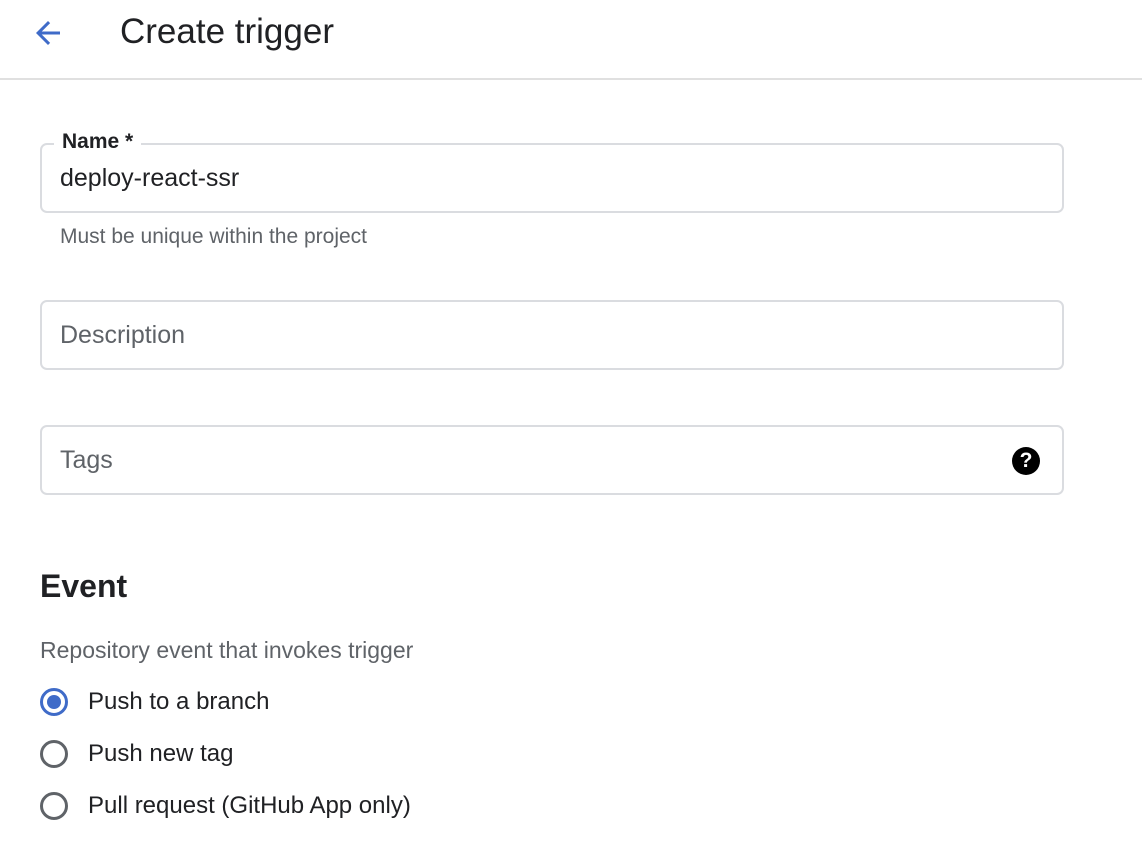 The height and width of the screenshot is (844, 1142). What do you see at coordinates (227, 650) in the screenshot?
I see `event-section-subtitle: Repository event that invokes trigger` at bounding box center [227, 650].